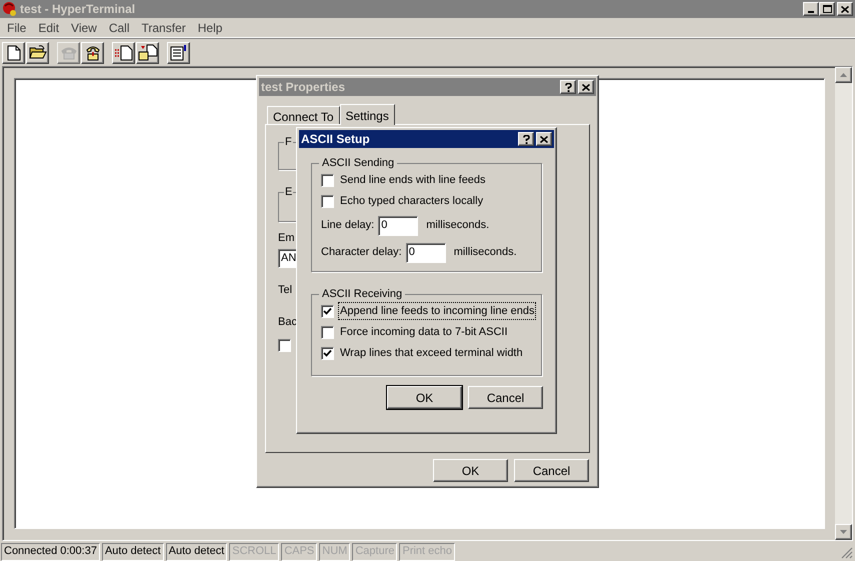 The image size is (855, 561). Describe the element at coordinates (164, 27) in the screenshot. I see `menu-item: Transfer` at that location.